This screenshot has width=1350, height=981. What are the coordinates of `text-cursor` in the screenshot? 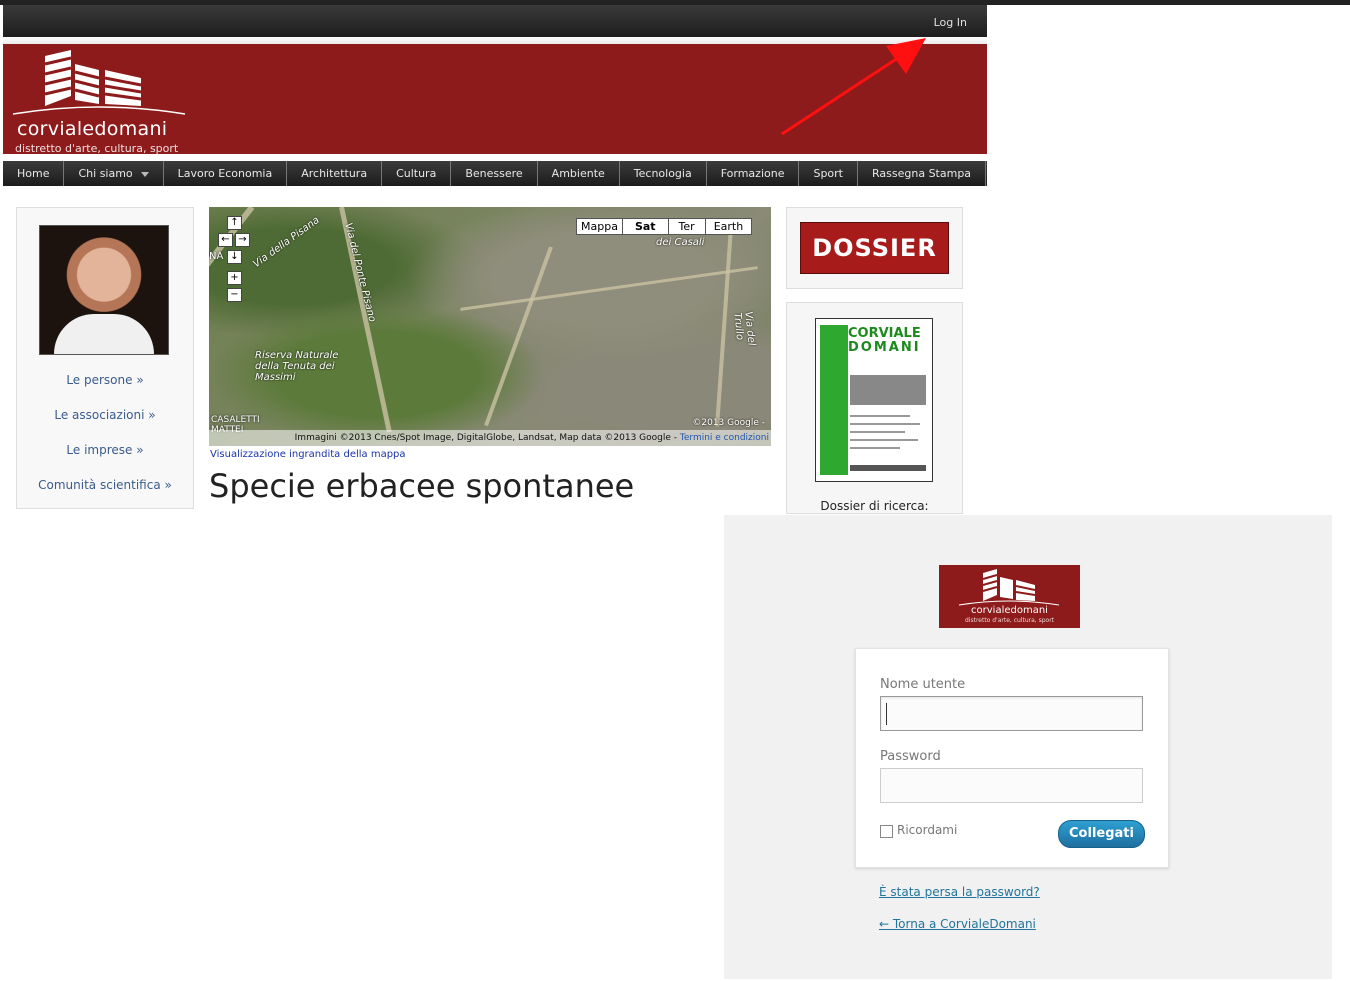 It's located at (886, 714).